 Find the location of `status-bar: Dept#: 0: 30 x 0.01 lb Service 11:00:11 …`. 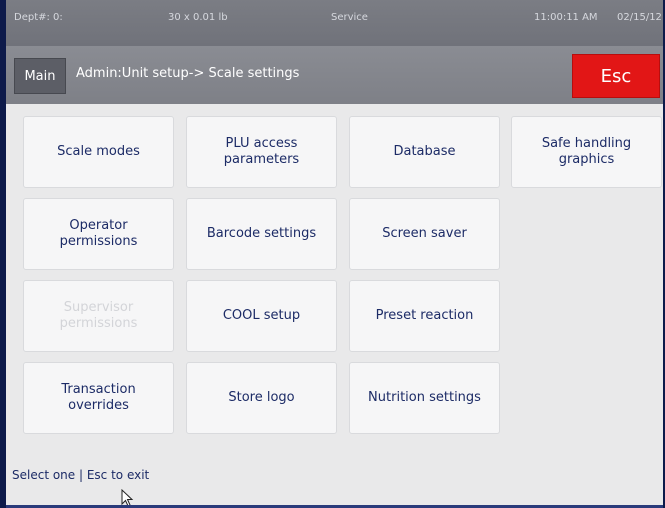

status-bar: Dept#: 0: 30 x 0.01 lb Service 11:00:11 … is located at coordinates (334, 23).